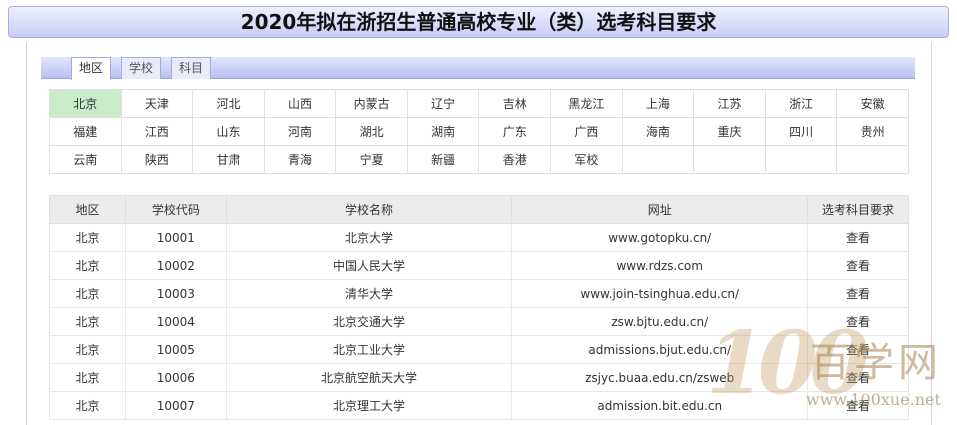 This screenshot has height=425, width=957. What do you see at coordinates (660, 265) in the screenshot?
I see `cell-website: www.rdzs.com` at bounding box center [660, 265].